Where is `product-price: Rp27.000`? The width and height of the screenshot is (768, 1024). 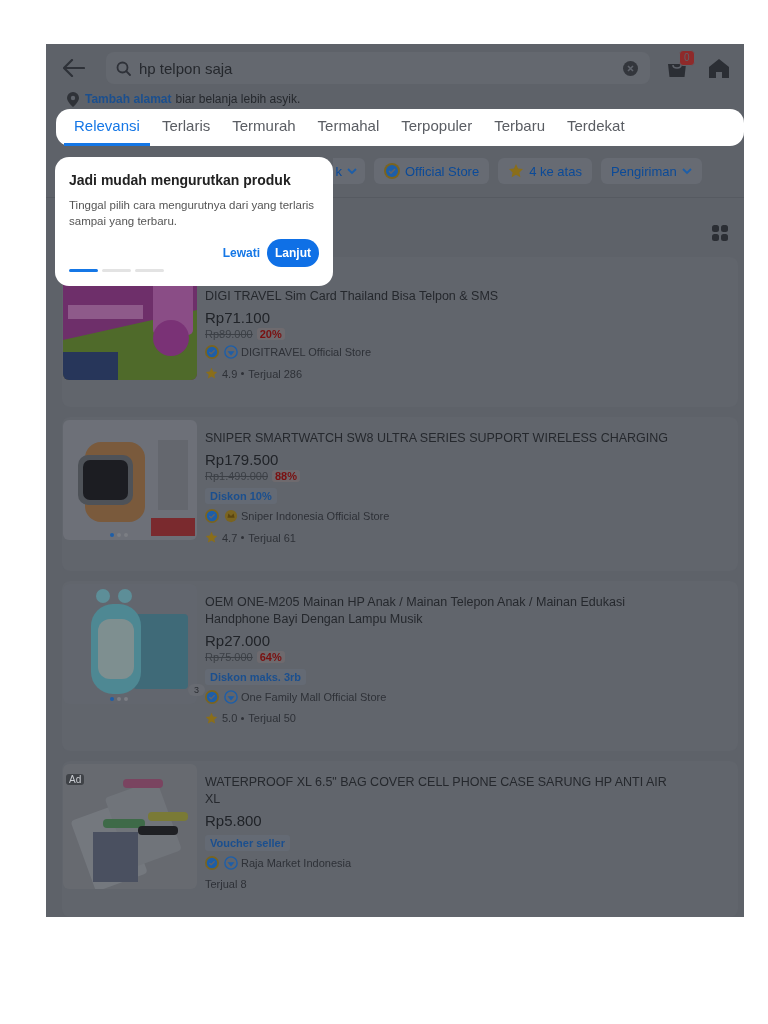 product-price: Rp27.000 is located at coordinates (238, 640).